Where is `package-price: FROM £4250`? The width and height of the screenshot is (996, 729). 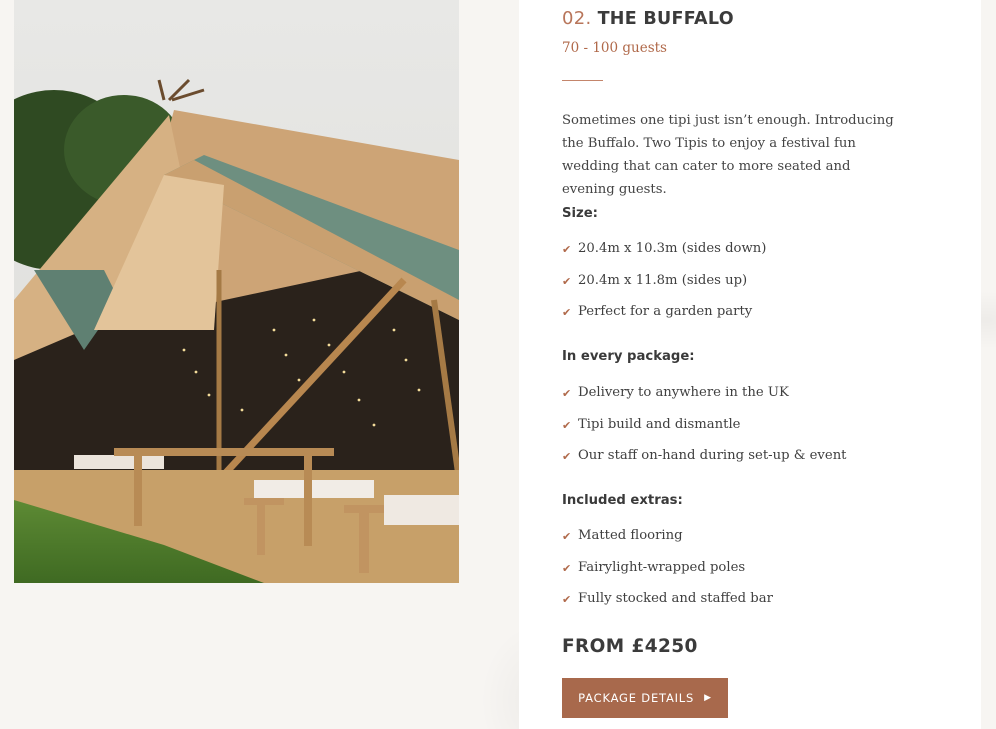 package-price: FROM £4250 is located at coordinates (630, 646).